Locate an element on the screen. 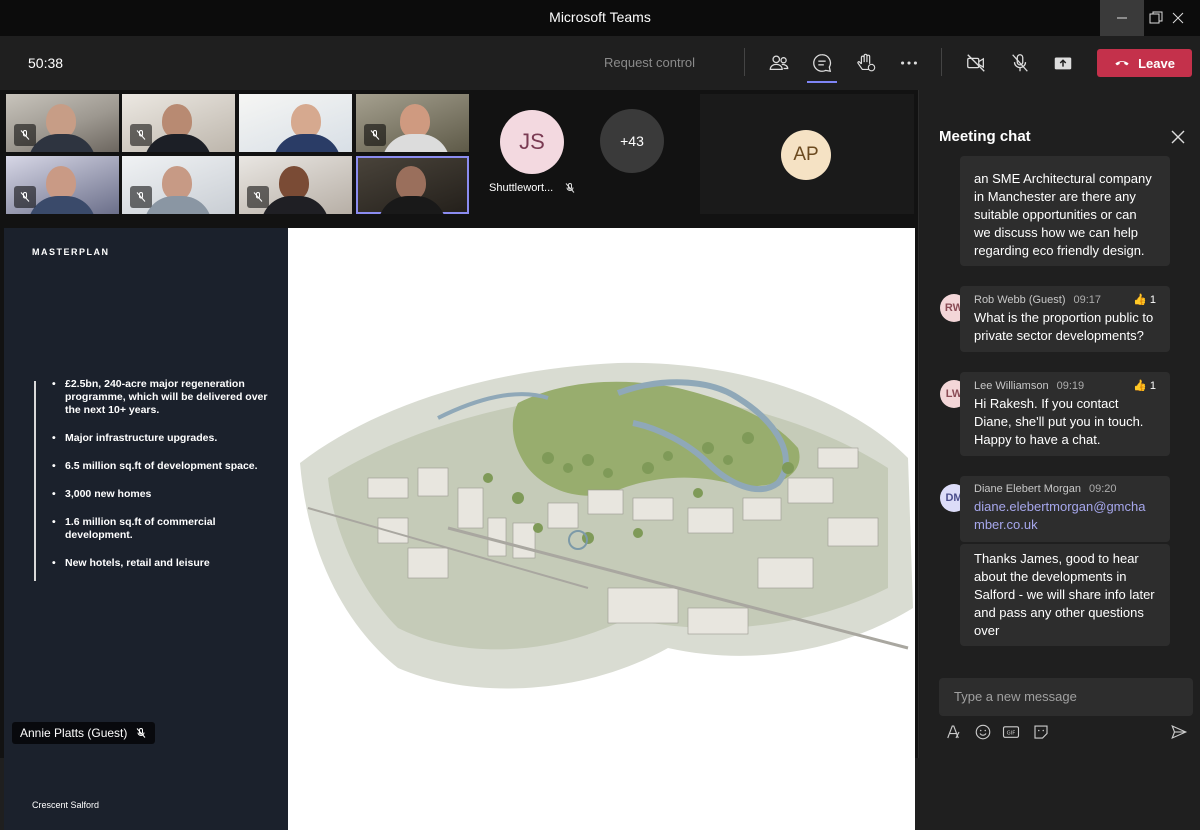 The height and width of the screenshot is (830, 1200). camera-toggle-button is located at coordinates (976, 63).